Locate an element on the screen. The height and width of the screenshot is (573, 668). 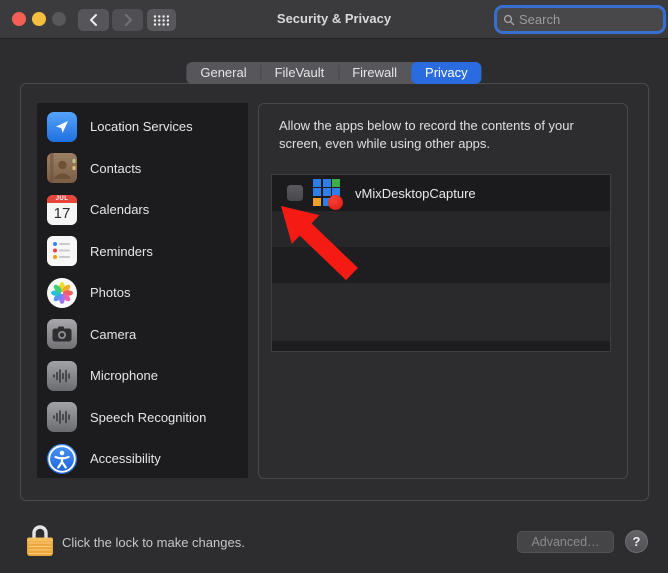
sidebar-item-microphone: Microphone is located at coordinates (142, 376).